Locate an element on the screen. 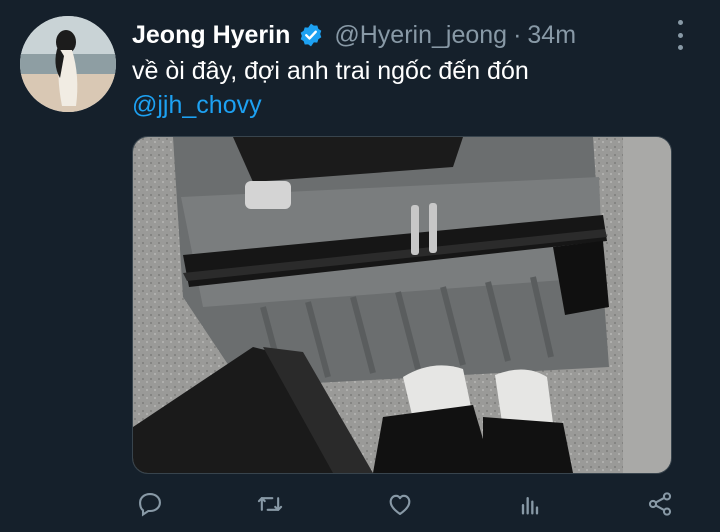  tweet-actions is located at coordinates (412, 504).